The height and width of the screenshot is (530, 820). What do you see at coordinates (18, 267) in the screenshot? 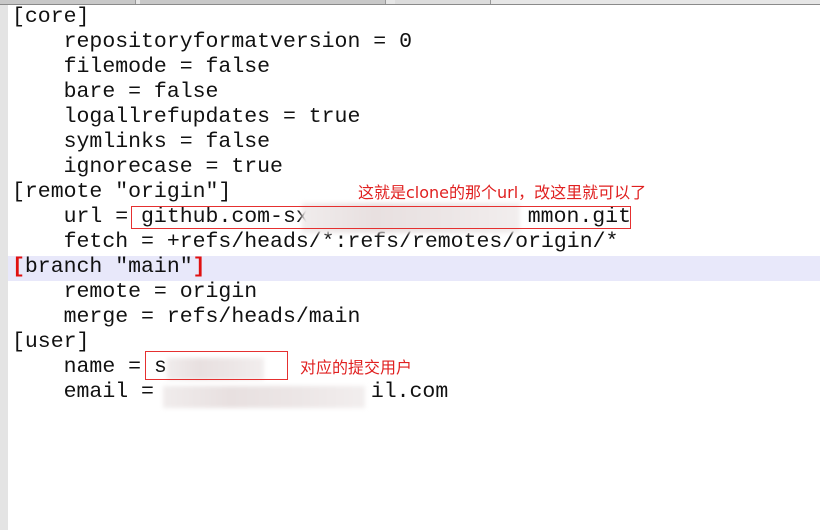
I see `bracket-match: [` at bounding box center [18, 267].